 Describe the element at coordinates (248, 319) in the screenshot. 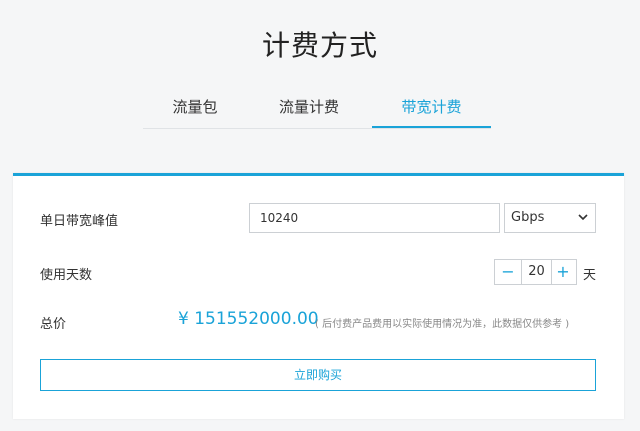

I see `total-price: ¥ 151552000.00` at that location.